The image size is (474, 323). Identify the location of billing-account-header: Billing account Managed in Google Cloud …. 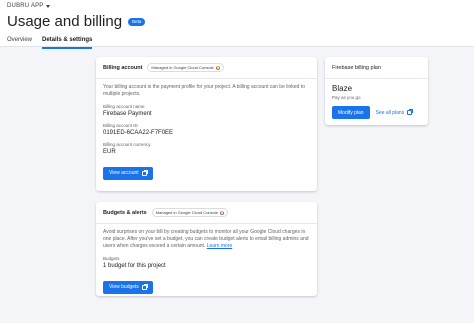
(206, 68).